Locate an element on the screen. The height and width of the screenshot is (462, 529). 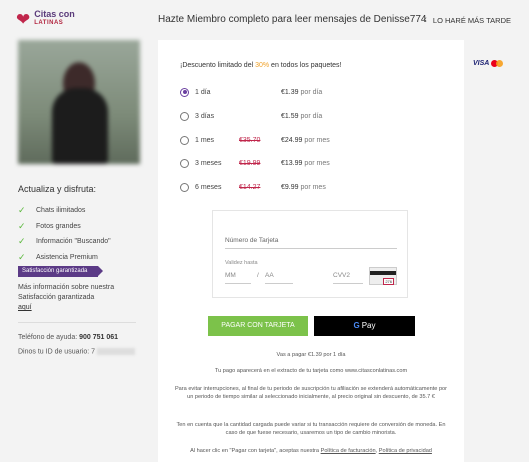
profile-photo is located at coordinates (79, 102).